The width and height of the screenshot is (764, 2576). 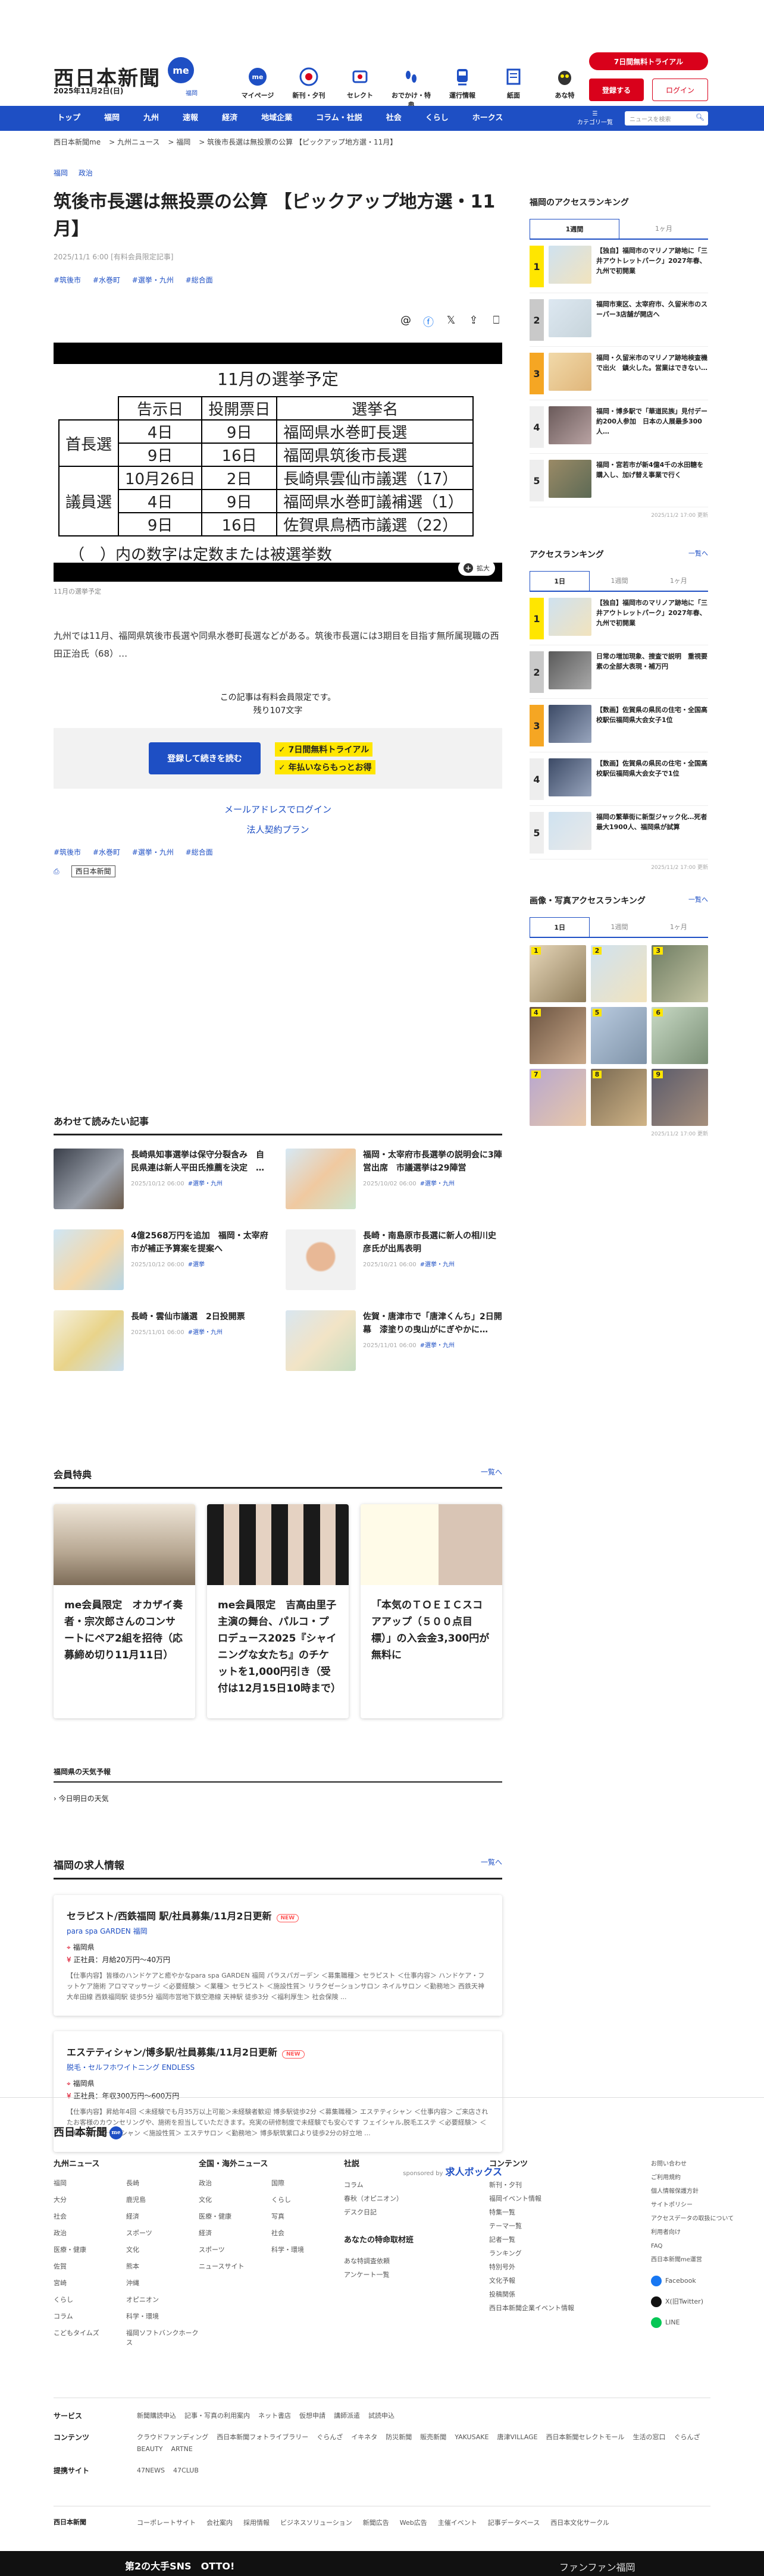 What do you see at coordinates (278, 1798) in the screenshot?
I see `weather-today-link: › 今日明日の天気` at bounding box center [278, 1798].